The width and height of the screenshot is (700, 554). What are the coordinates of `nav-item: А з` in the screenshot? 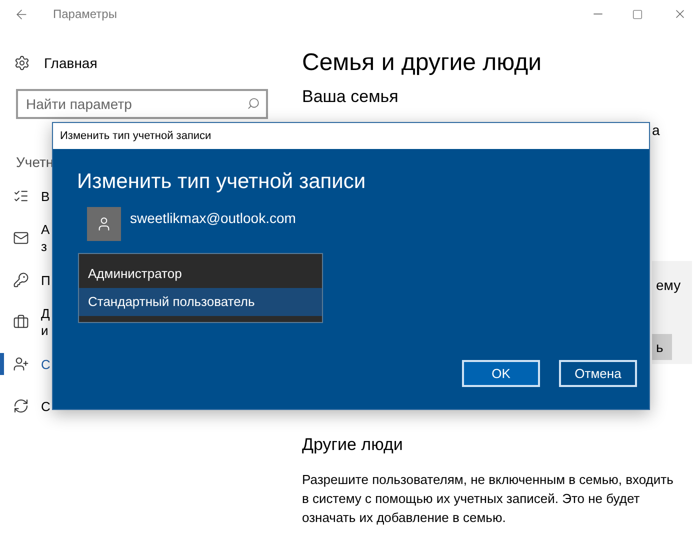 It's located at (45, 238).